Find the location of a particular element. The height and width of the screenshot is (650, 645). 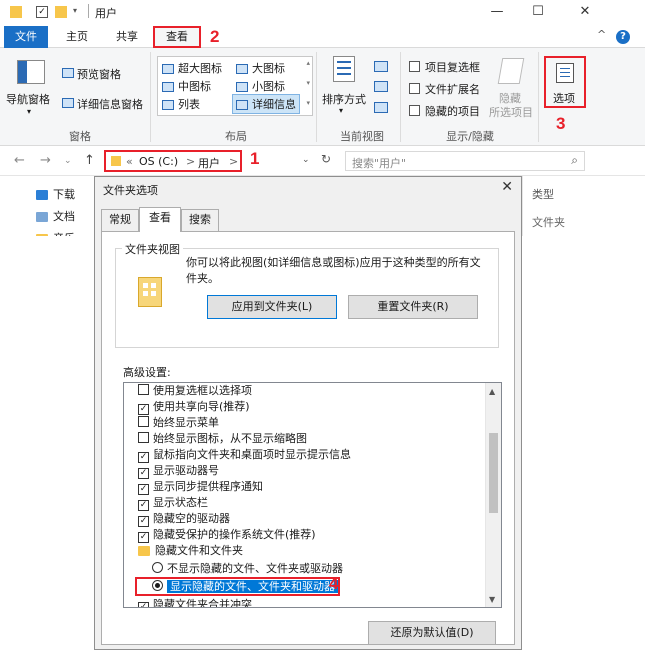

expand-icon: ▾ is located at coordinates (308, 103).